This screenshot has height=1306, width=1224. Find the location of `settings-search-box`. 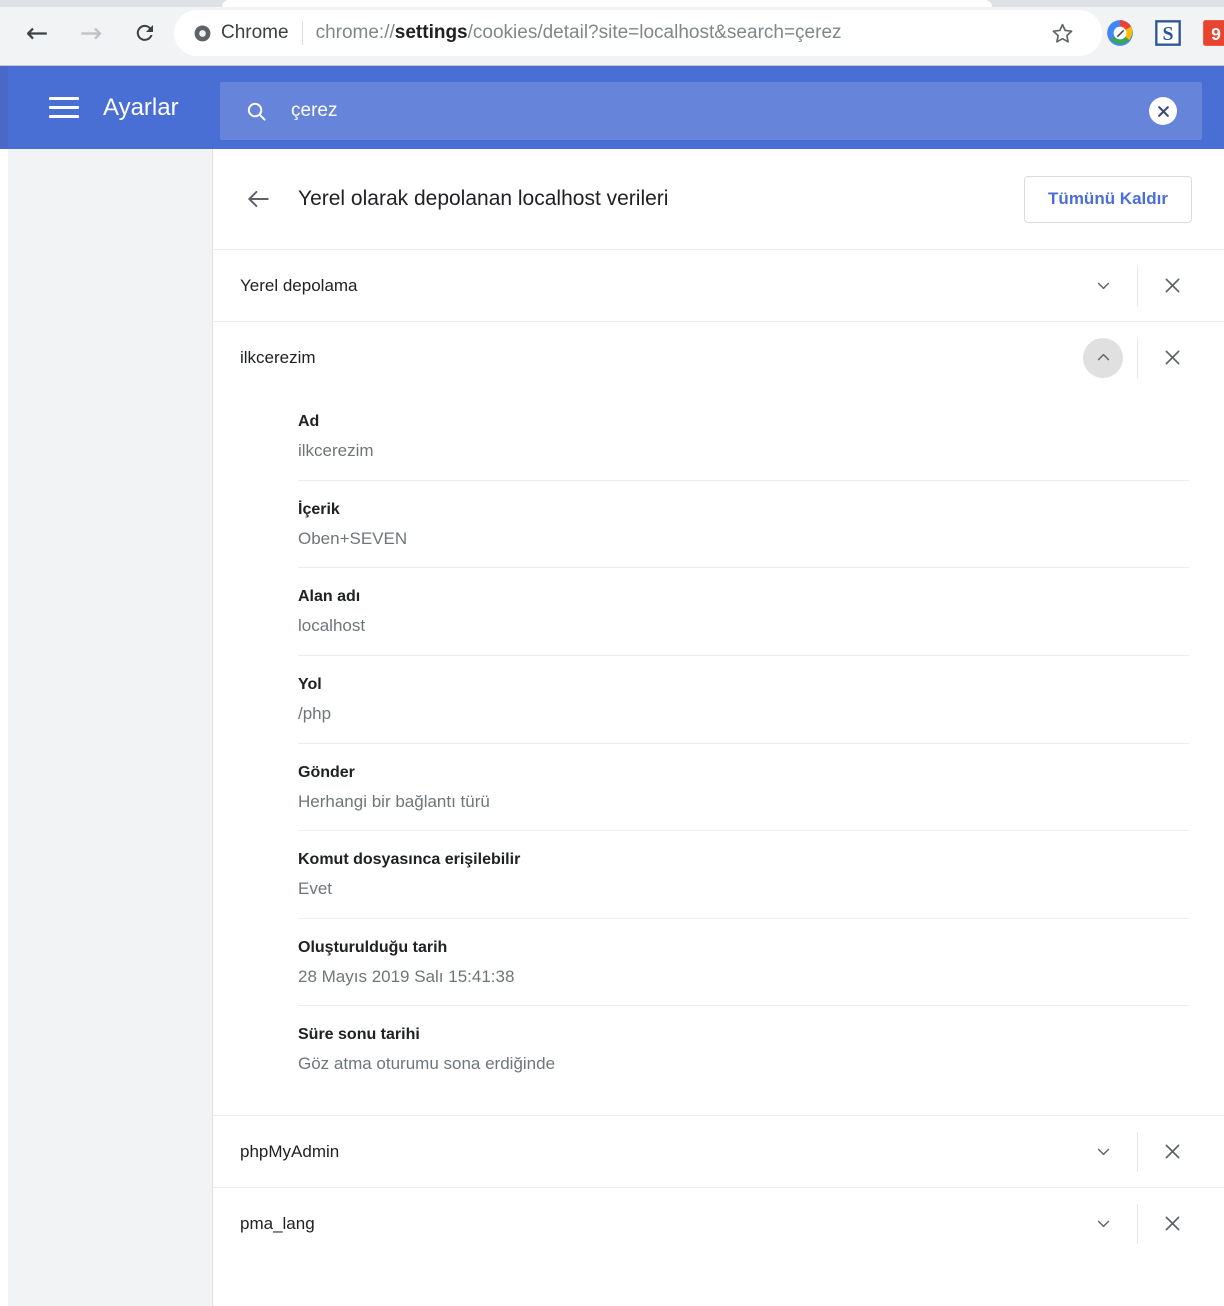

settings-search-box is located at coordinates (711, 111).